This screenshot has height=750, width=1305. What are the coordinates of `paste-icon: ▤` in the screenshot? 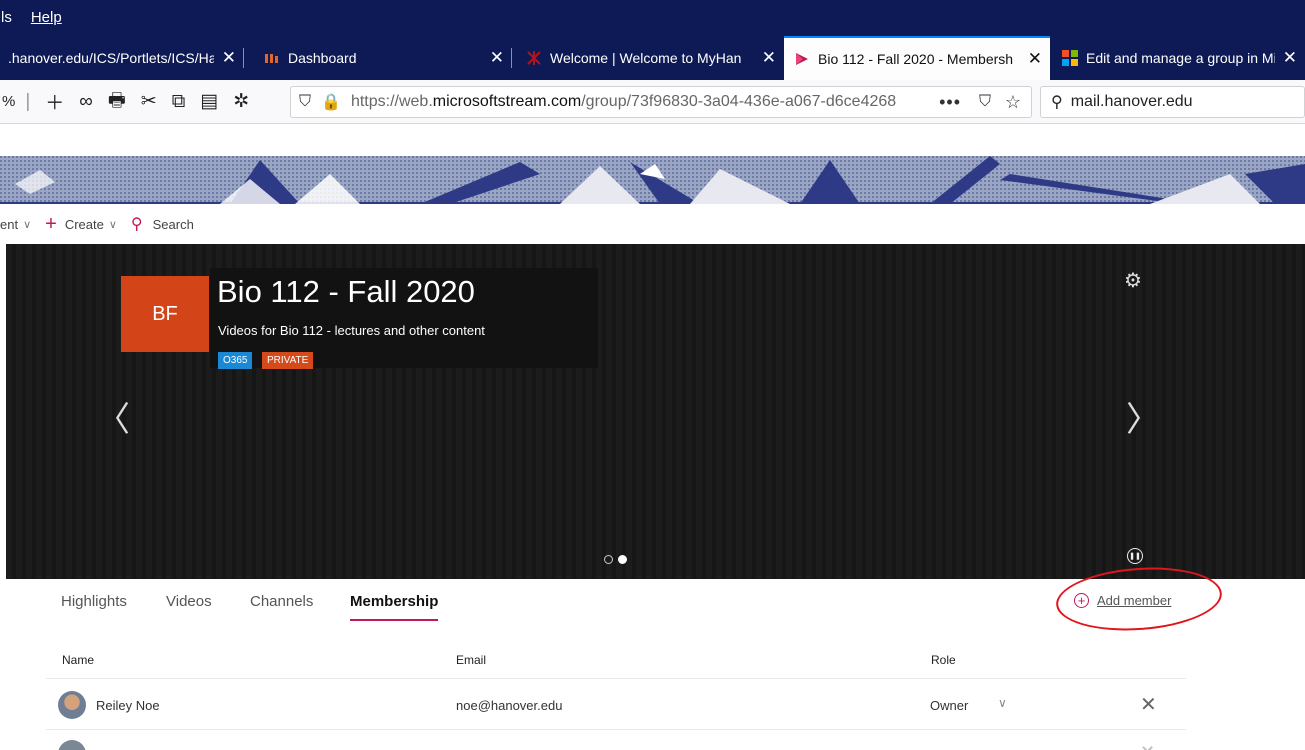 It's located at (209, 101).